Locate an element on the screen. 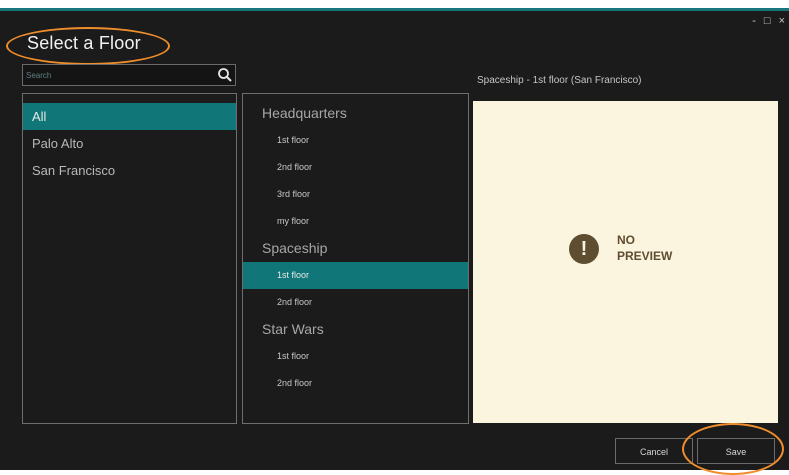 The height and width of the screenshot is (475, 789). floor-item: my floor is located at coordinates (355, 221).